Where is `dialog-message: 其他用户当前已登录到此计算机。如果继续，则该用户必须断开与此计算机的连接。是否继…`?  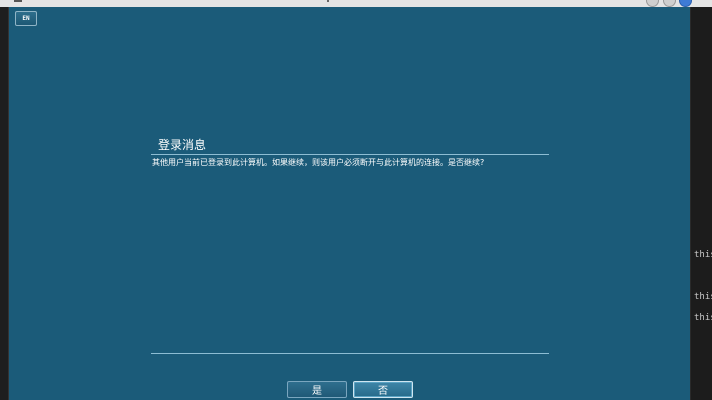
dialog-message: 其他用户当前已登录到此计算机。如果继续，则该用户必须断开与此计算机的连接。是否继… is located at coordinates (318, 162).